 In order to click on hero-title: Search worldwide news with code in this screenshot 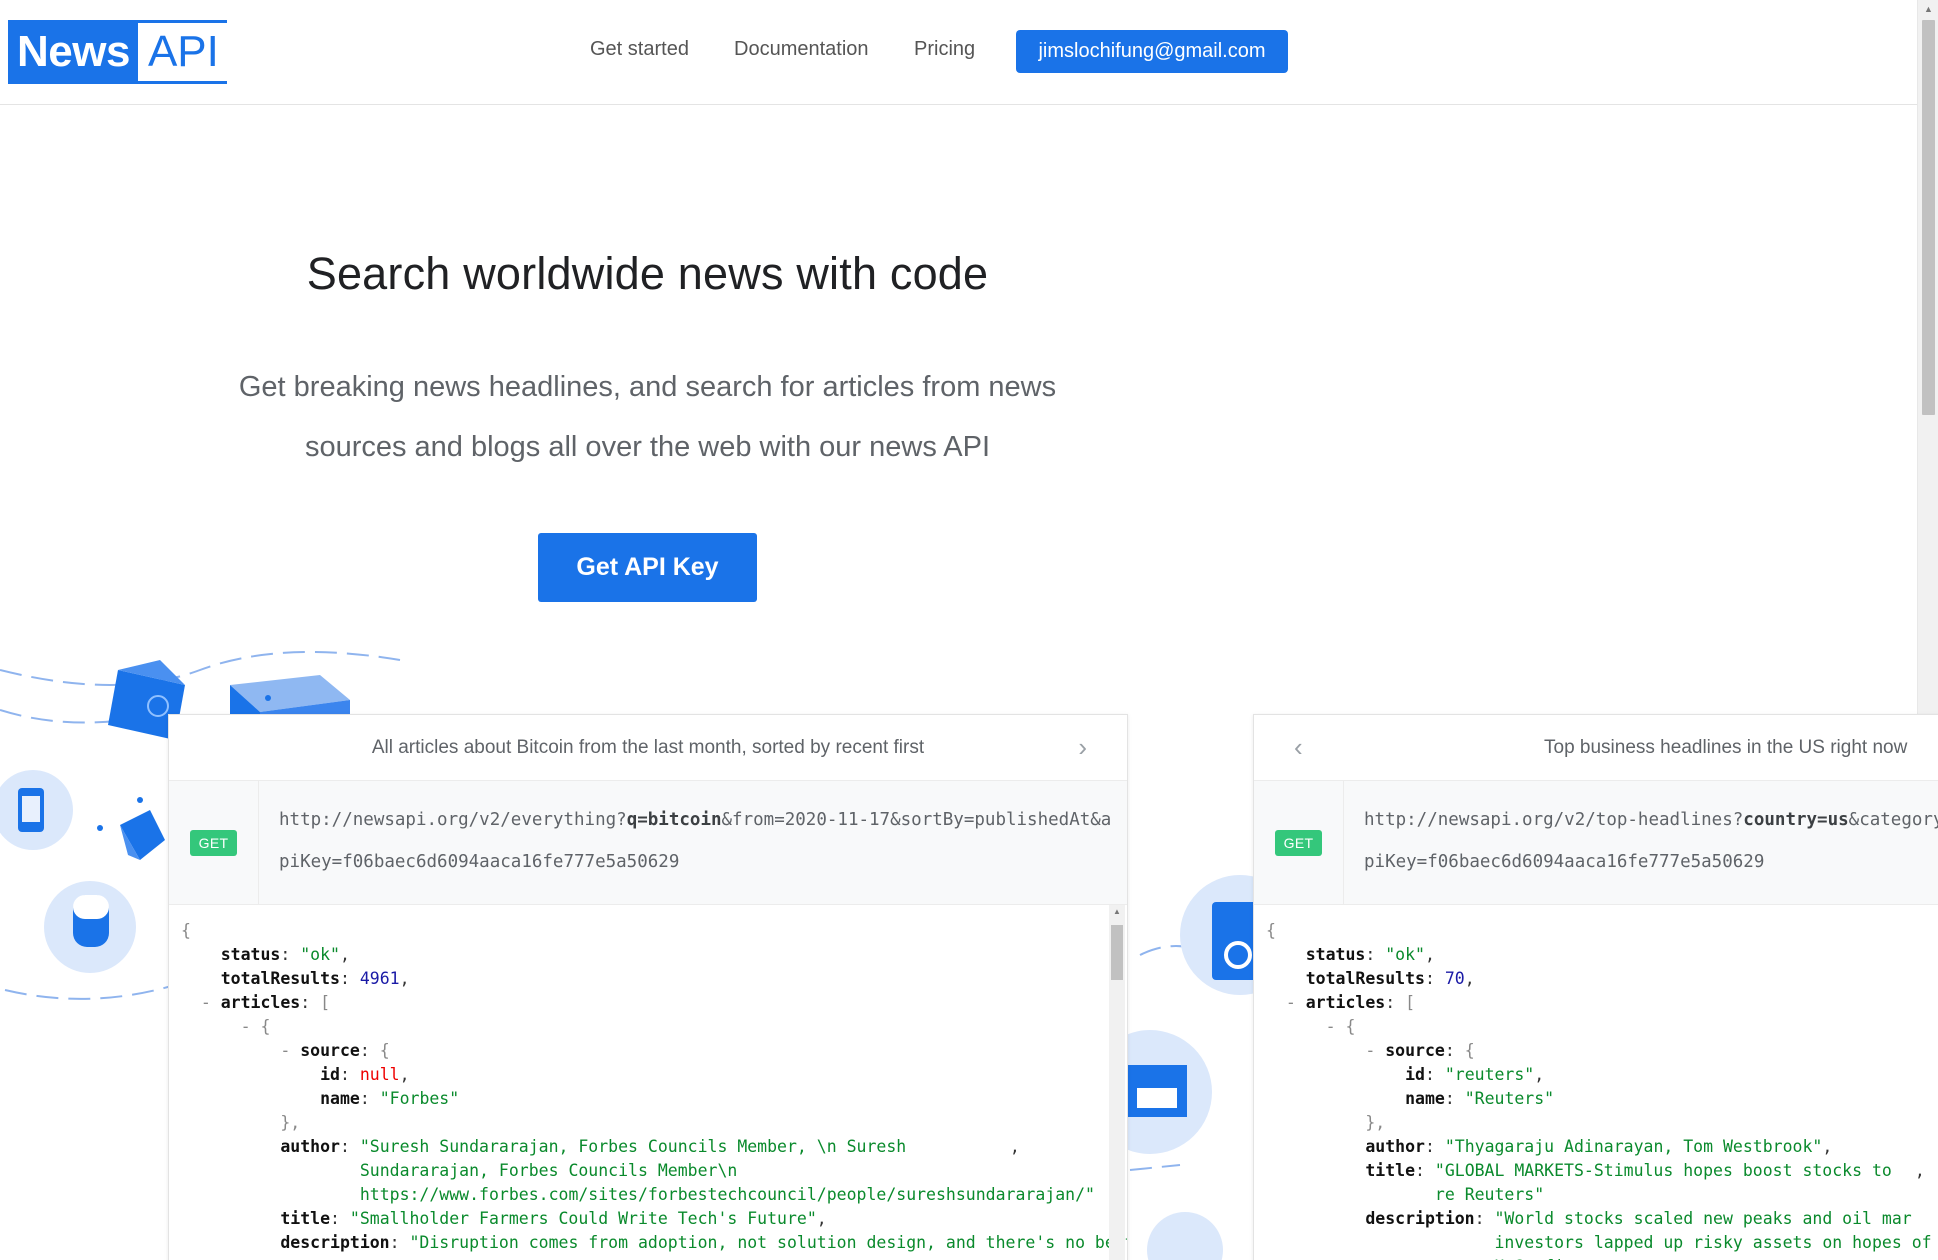, I will do `click(647, 273)`.